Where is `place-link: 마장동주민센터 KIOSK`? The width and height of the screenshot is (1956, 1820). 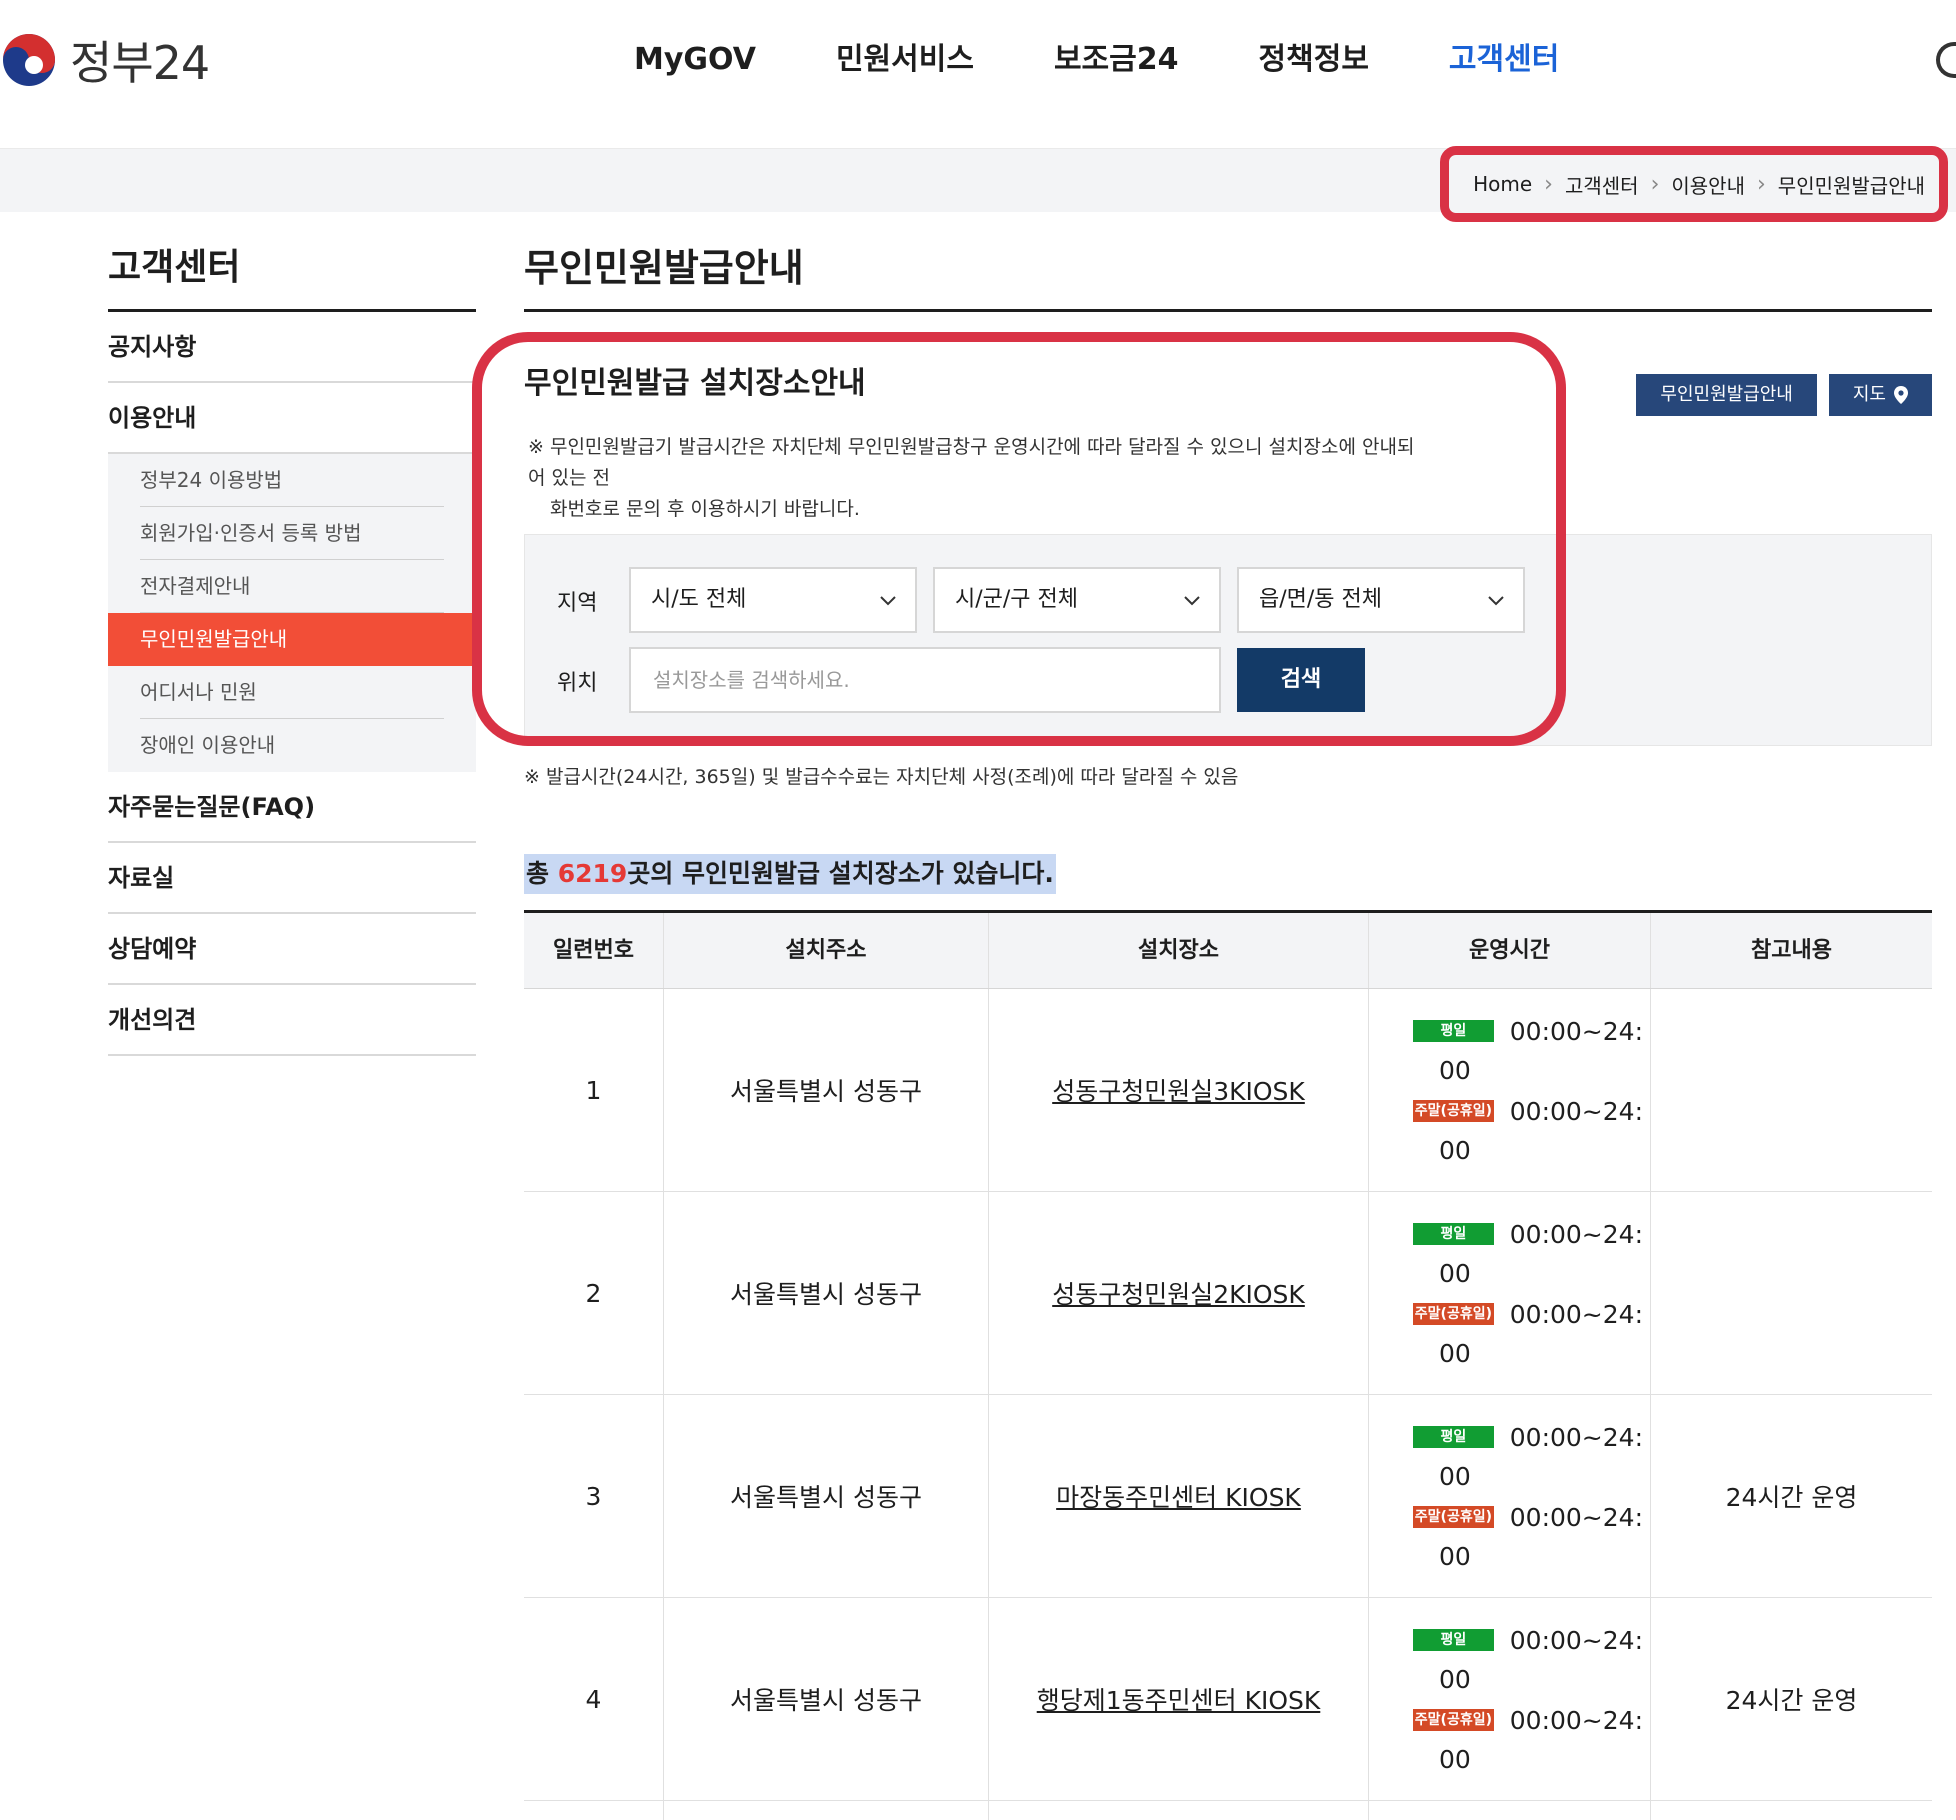 place-link: 마장동주민센터 KIOSK is located at coordinates (1178, 1496).